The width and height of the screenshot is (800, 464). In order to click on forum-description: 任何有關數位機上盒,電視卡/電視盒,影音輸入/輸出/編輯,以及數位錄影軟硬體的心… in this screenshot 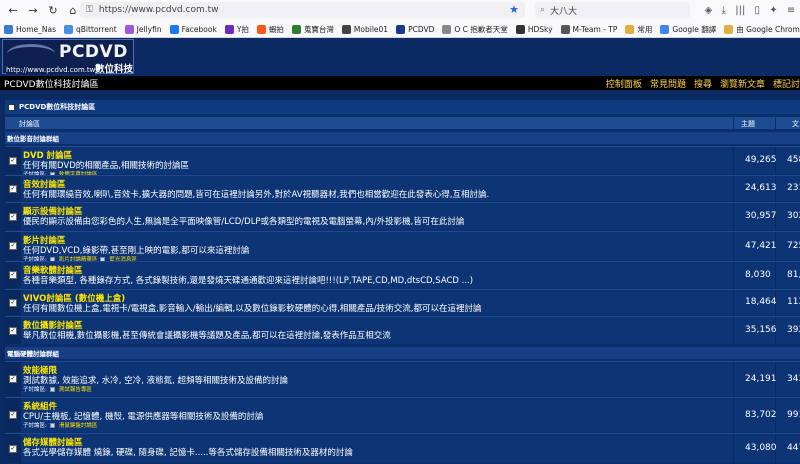, I will do `click(252, 309)`.